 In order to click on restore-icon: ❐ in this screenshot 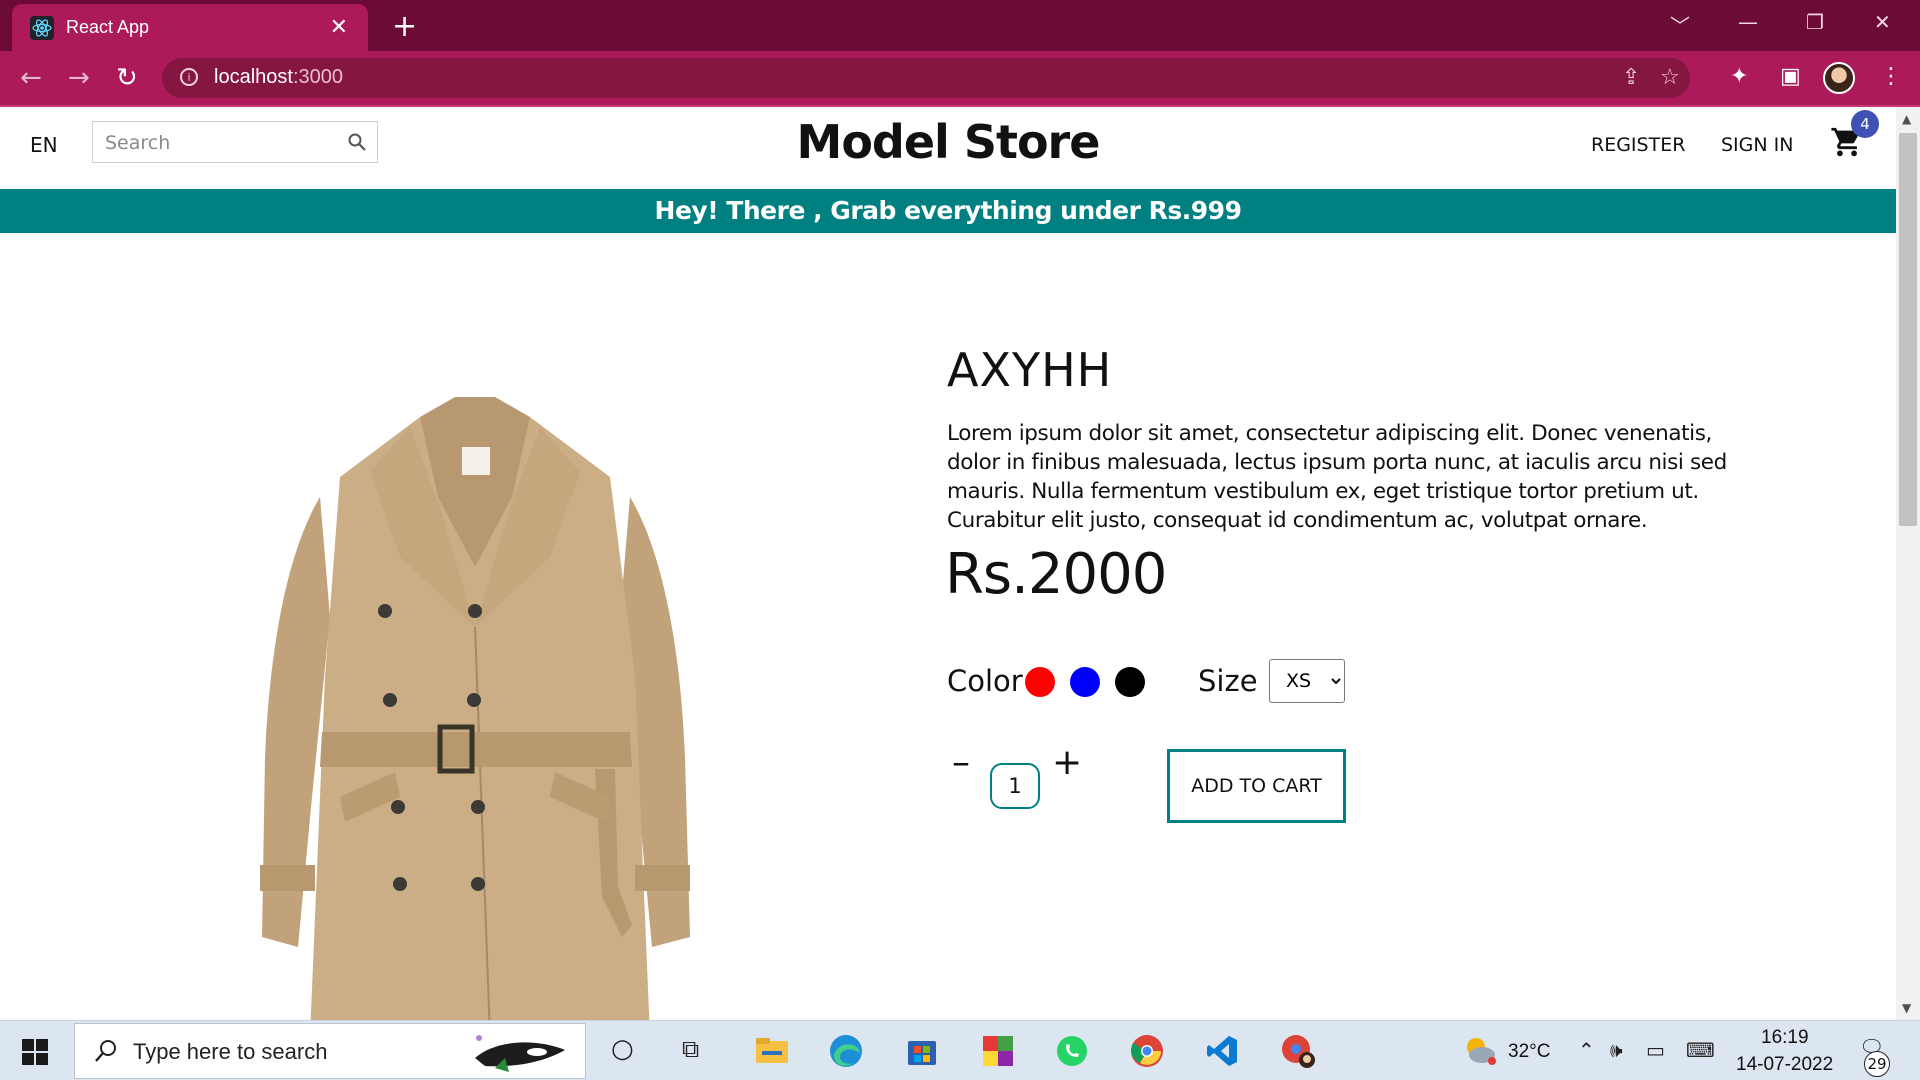, I will do `click(1815, 22)`.